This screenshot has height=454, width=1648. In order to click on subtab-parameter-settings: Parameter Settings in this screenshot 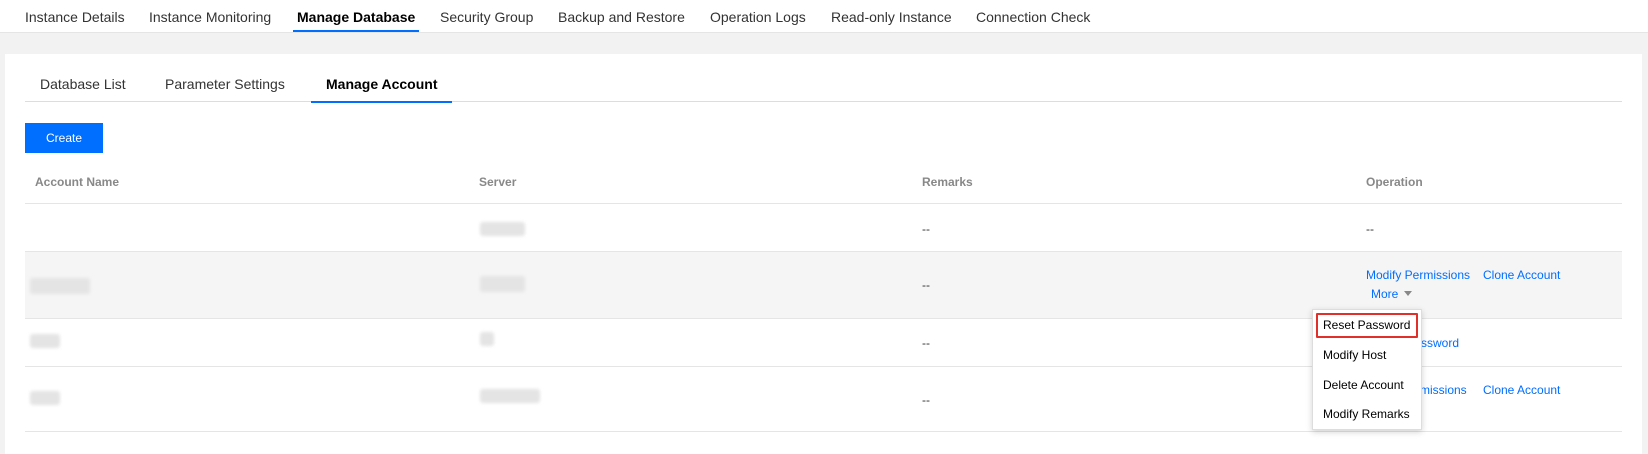, I will do `click(225, 84)`.